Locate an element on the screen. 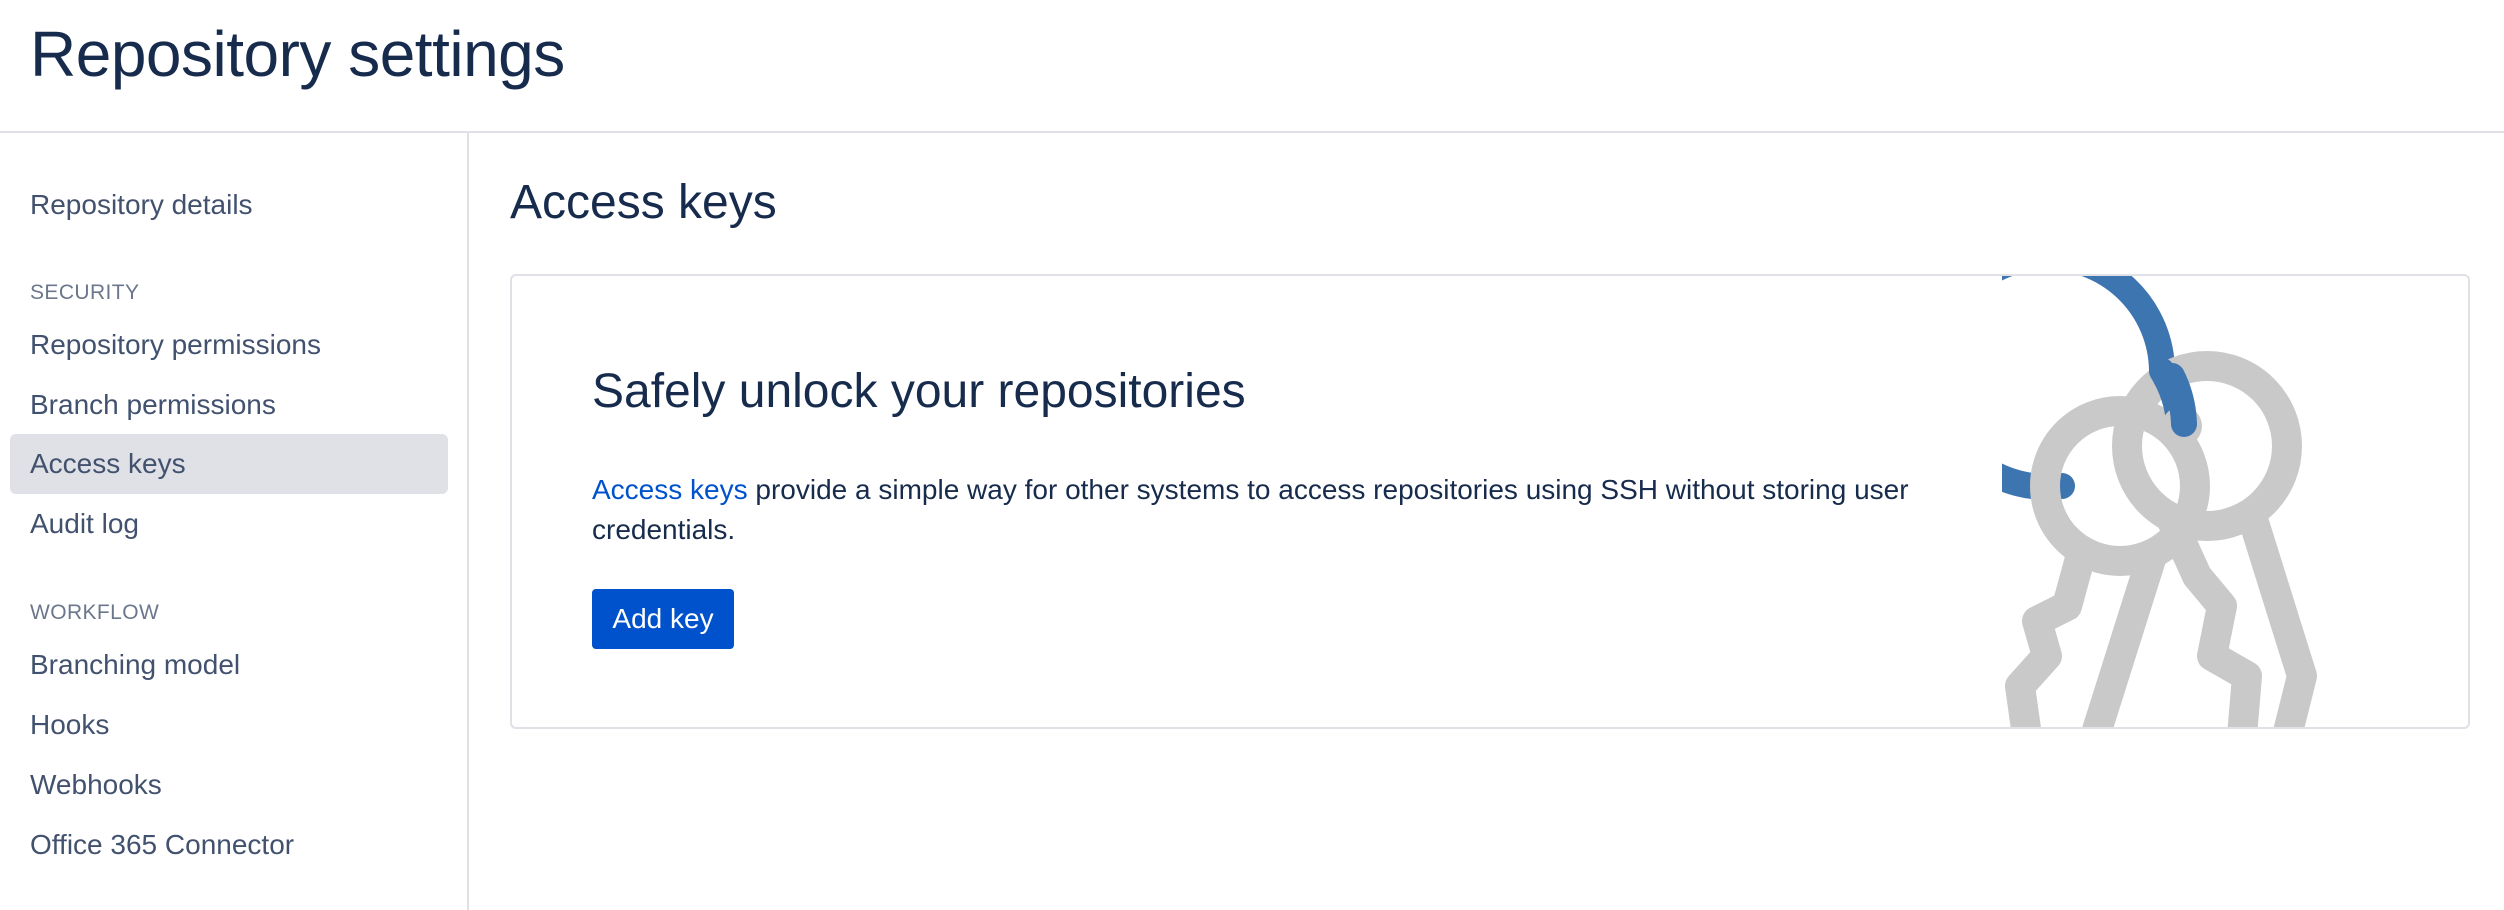  section-title: Access keys is located at coordinates (643, 202).